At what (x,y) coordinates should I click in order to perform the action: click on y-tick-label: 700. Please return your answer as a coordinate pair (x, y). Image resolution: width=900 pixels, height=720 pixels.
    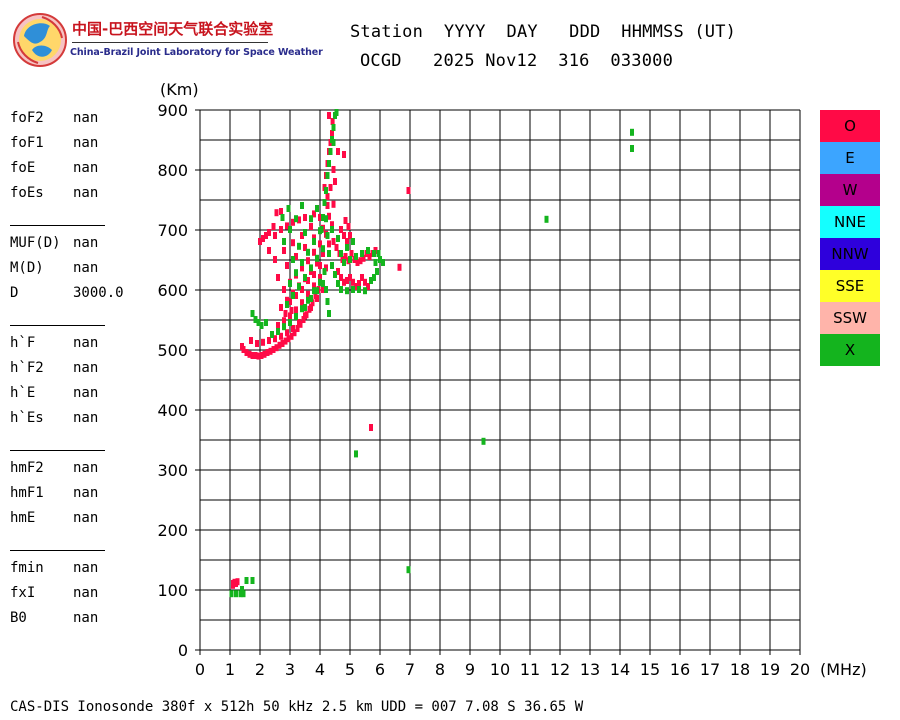
    Looking at the image, I should click on (172, 230).